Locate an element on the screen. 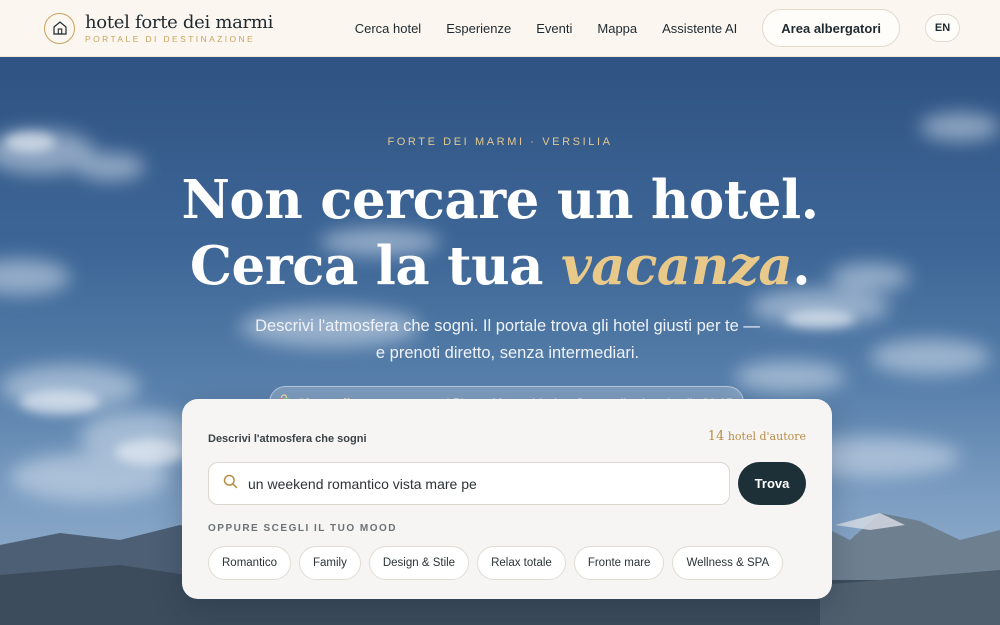 The height and width of the screenshot is (625, 1000). hotel-count: 14 hotel d'autore is located at coordinates (757, 436).